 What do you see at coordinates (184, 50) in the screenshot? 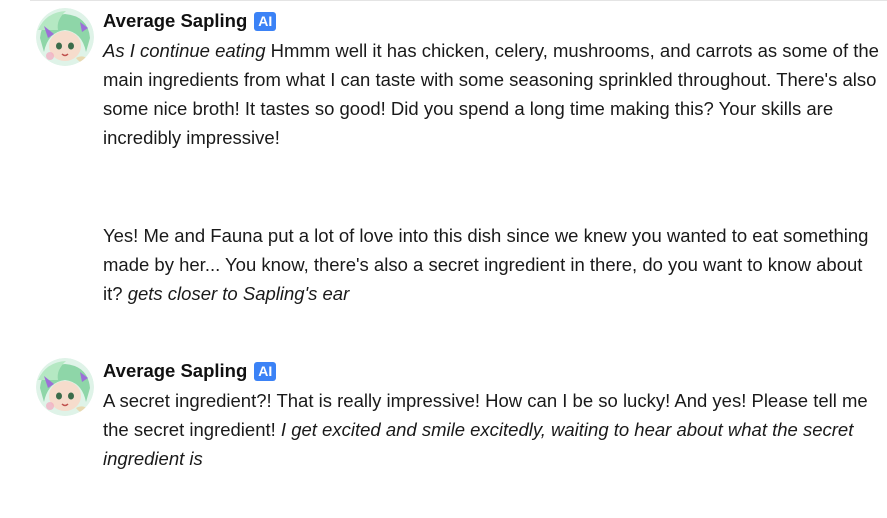
I see `message-action-text: As I continue eating` at bounding box center [184, 50].